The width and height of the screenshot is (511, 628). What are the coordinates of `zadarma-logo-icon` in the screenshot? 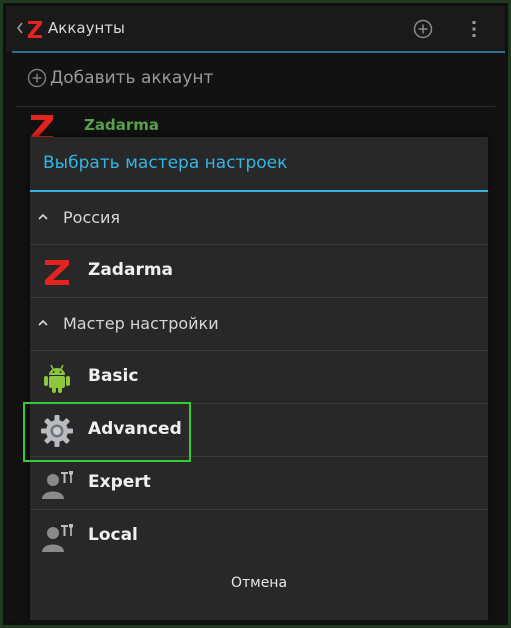 It's located at (57, 272).